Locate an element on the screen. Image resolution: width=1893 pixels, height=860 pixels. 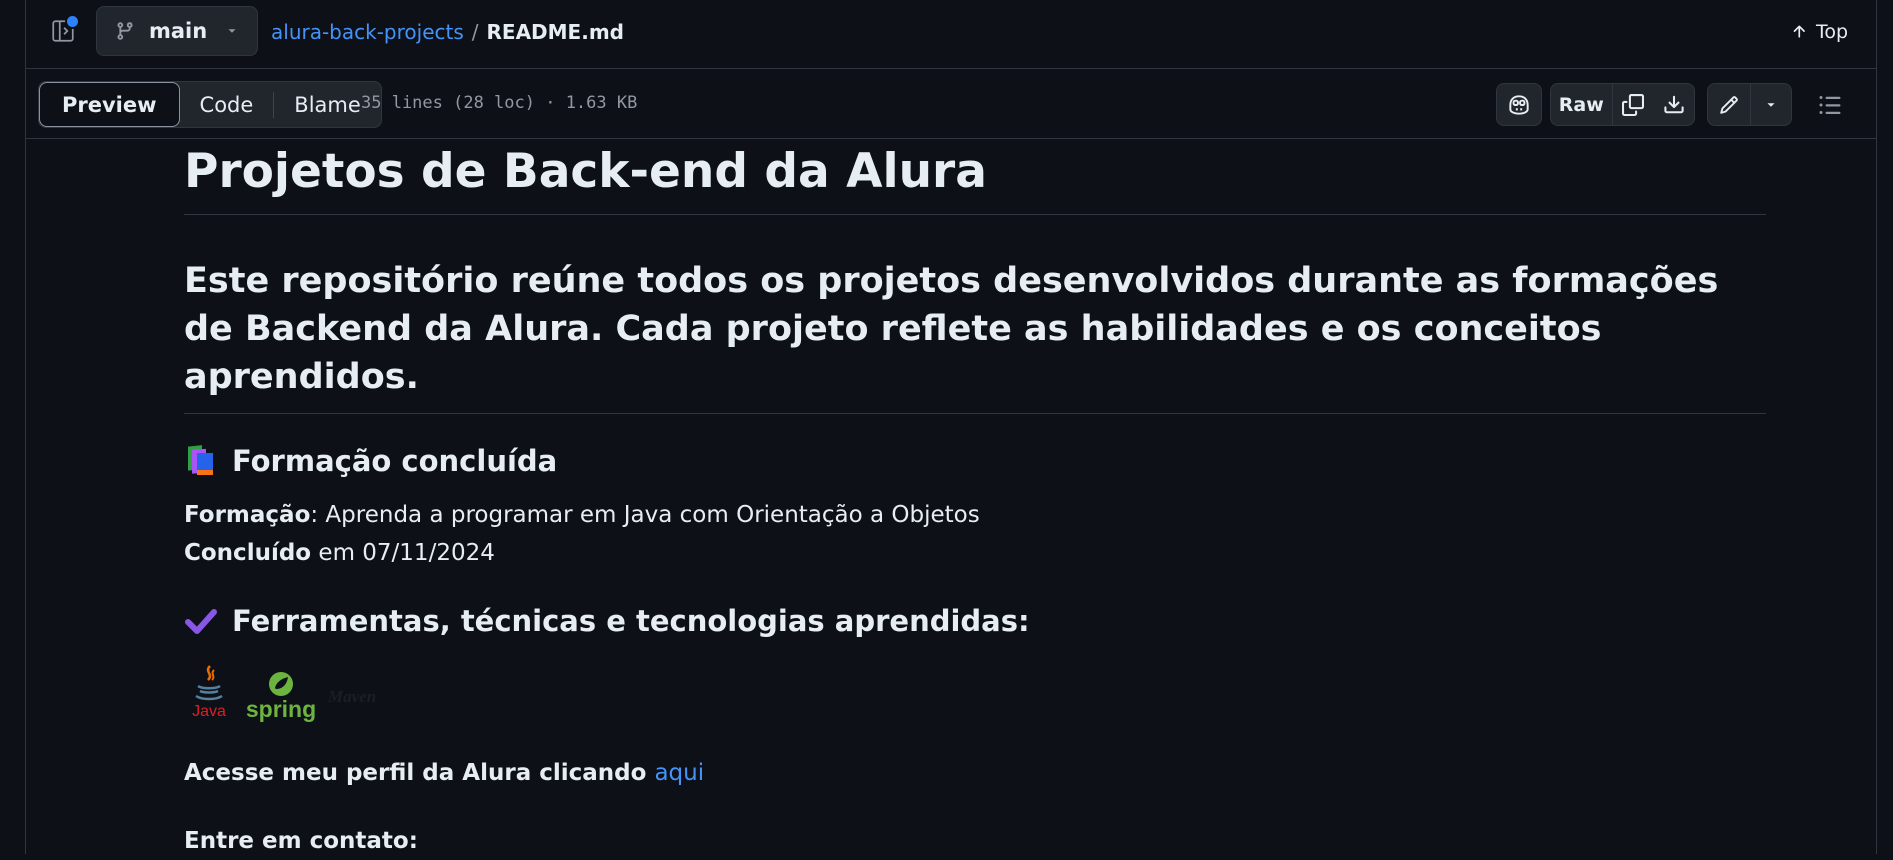
download-button is located at coordinates (1673, 104).